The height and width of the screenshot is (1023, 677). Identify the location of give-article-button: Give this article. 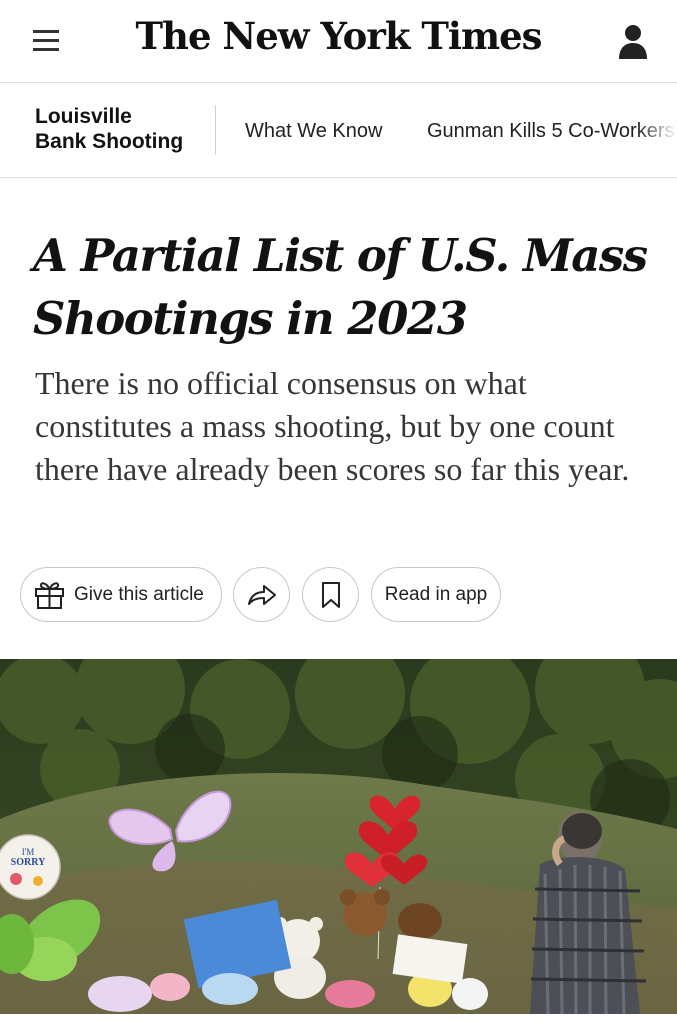
(121, 594).